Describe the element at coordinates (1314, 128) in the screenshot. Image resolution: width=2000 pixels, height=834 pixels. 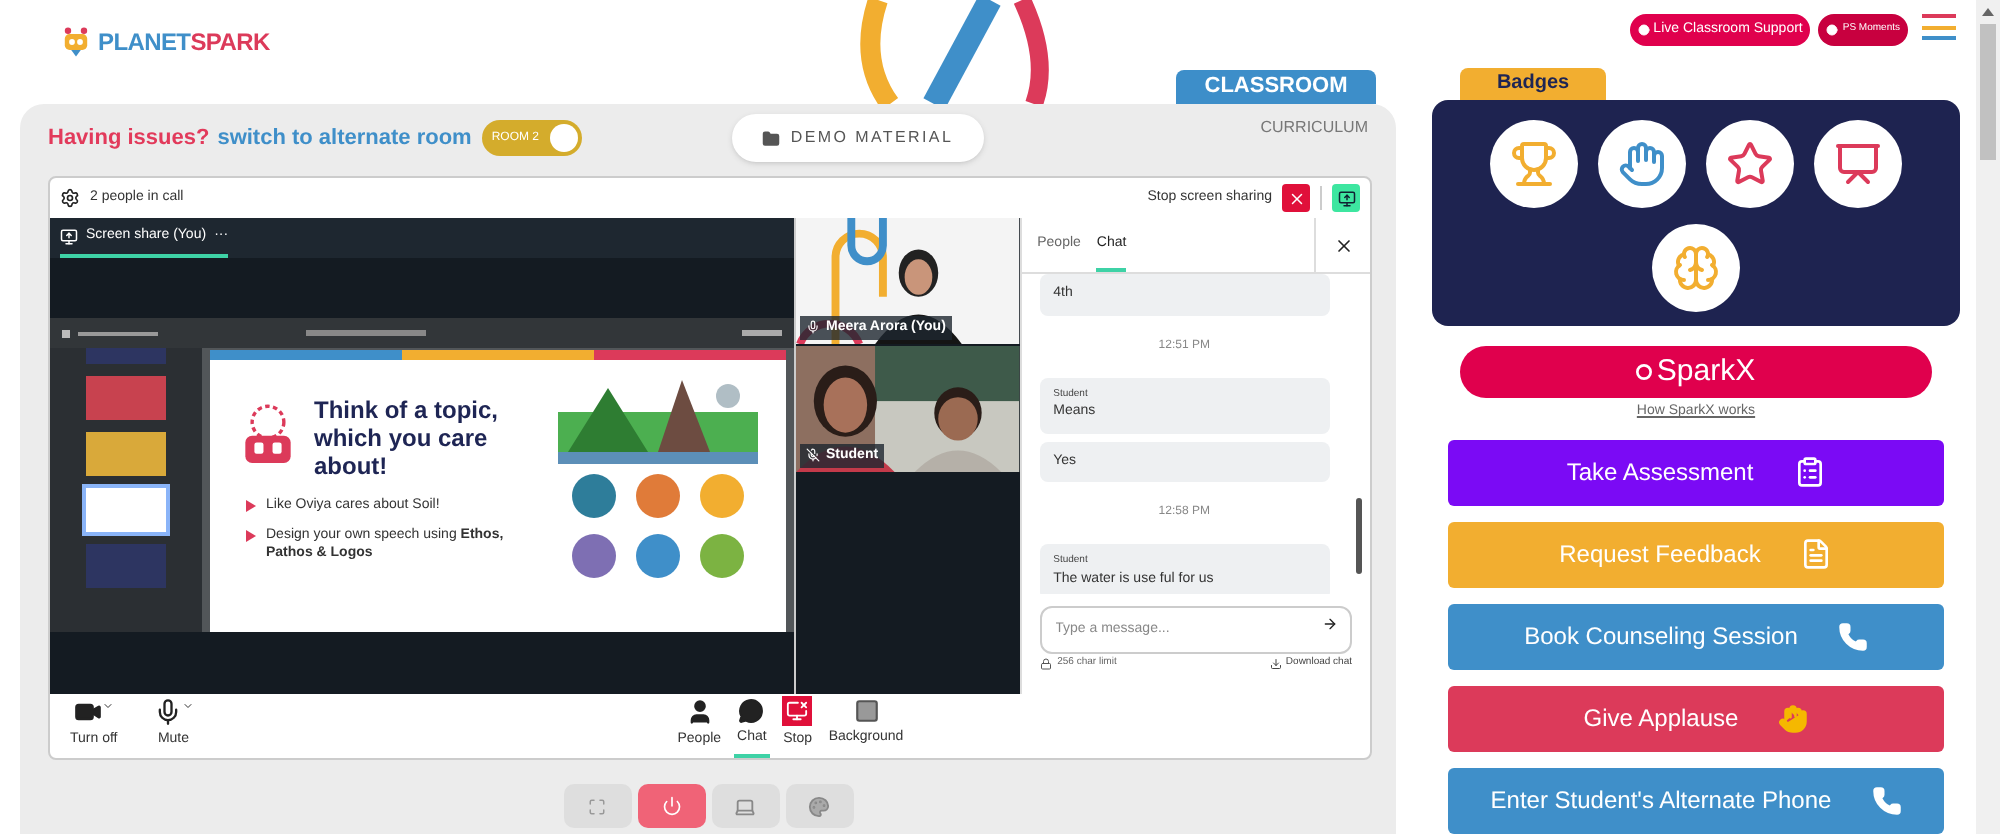
I see `curriculum-tab: CURRICULUM` at that location.